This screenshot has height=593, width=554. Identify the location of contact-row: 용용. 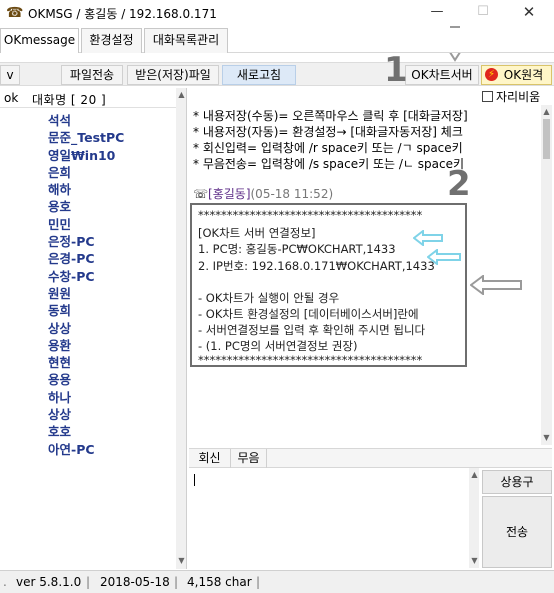
(87, 377).